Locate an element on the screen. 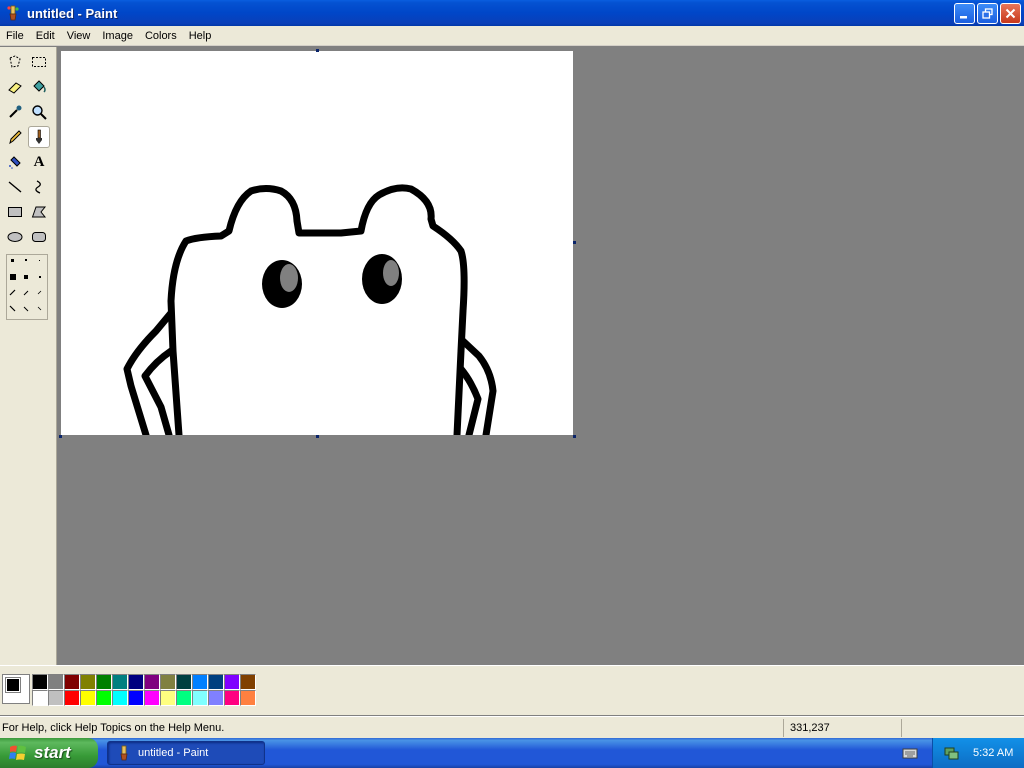 The width and height of the screenshot is (1024, 768). fill-bucket-icon is located at coordinates (39, 86).